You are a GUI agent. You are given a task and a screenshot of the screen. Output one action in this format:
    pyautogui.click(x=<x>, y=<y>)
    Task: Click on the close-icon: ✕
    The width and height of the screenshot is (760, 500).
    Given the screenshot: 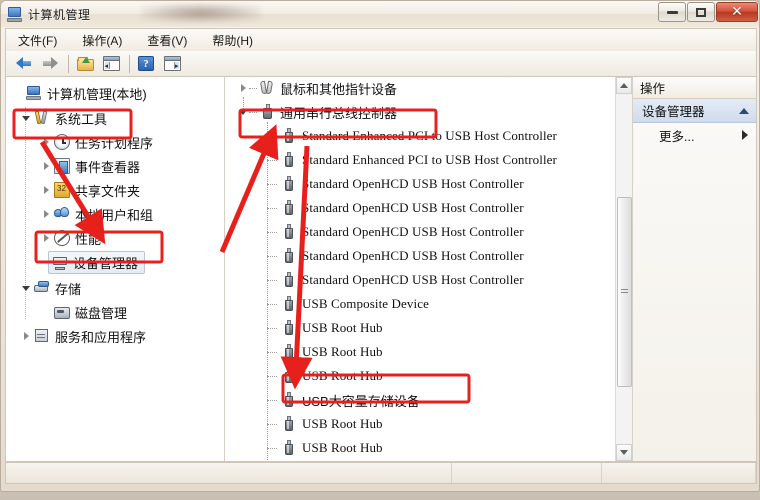 What is the action you would take?
    pyautogui.click(x=737, y=12)
    